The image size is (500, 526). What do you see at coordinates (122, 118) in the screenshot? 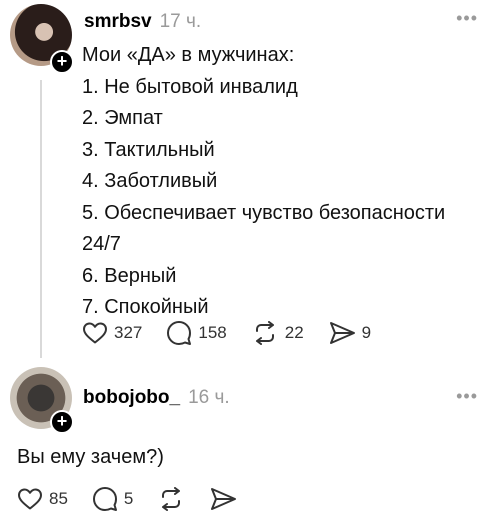
I see `post-line: 2. Эмпат` at bounding box center [122, 118].